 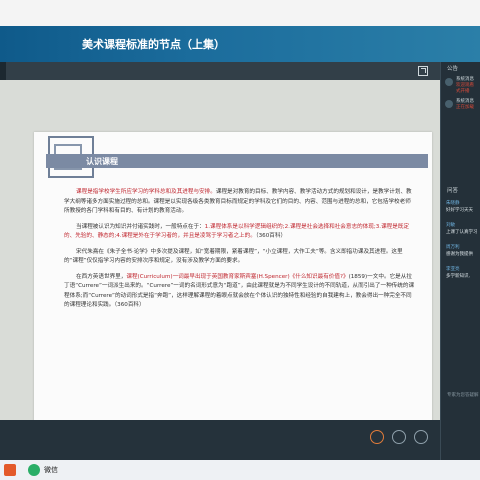 What do you see at coordinates (453, 191) in the screenshot?
I see `qa-label: 问答` at bounding box center [453, 191].